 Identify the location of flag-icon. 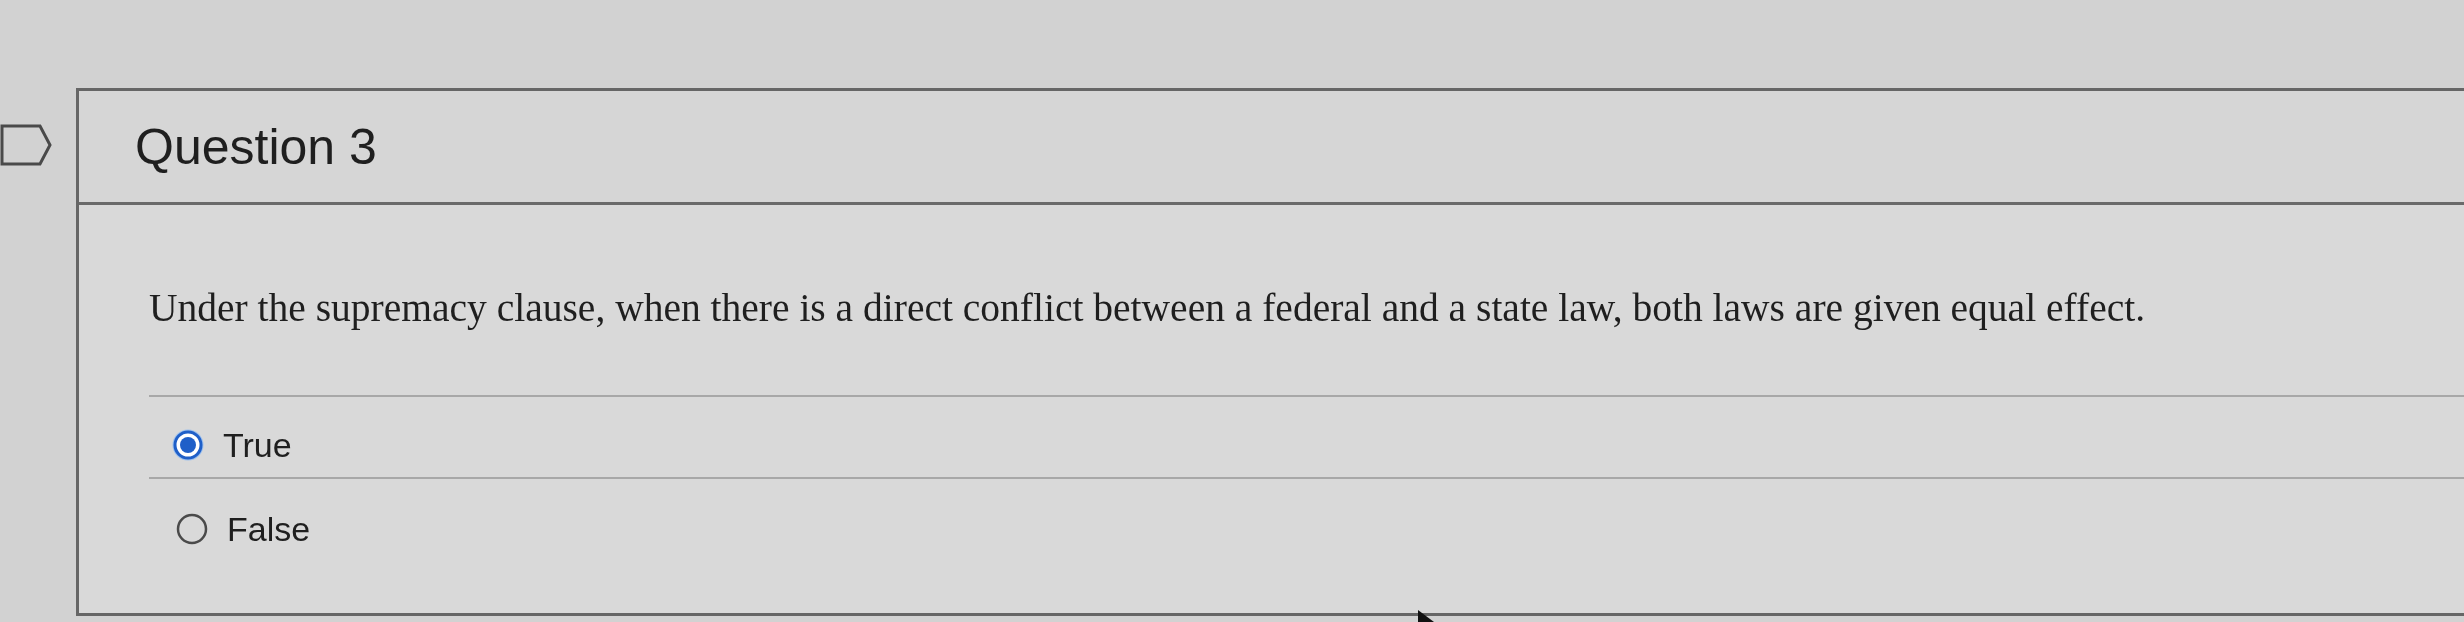
(26, 145).